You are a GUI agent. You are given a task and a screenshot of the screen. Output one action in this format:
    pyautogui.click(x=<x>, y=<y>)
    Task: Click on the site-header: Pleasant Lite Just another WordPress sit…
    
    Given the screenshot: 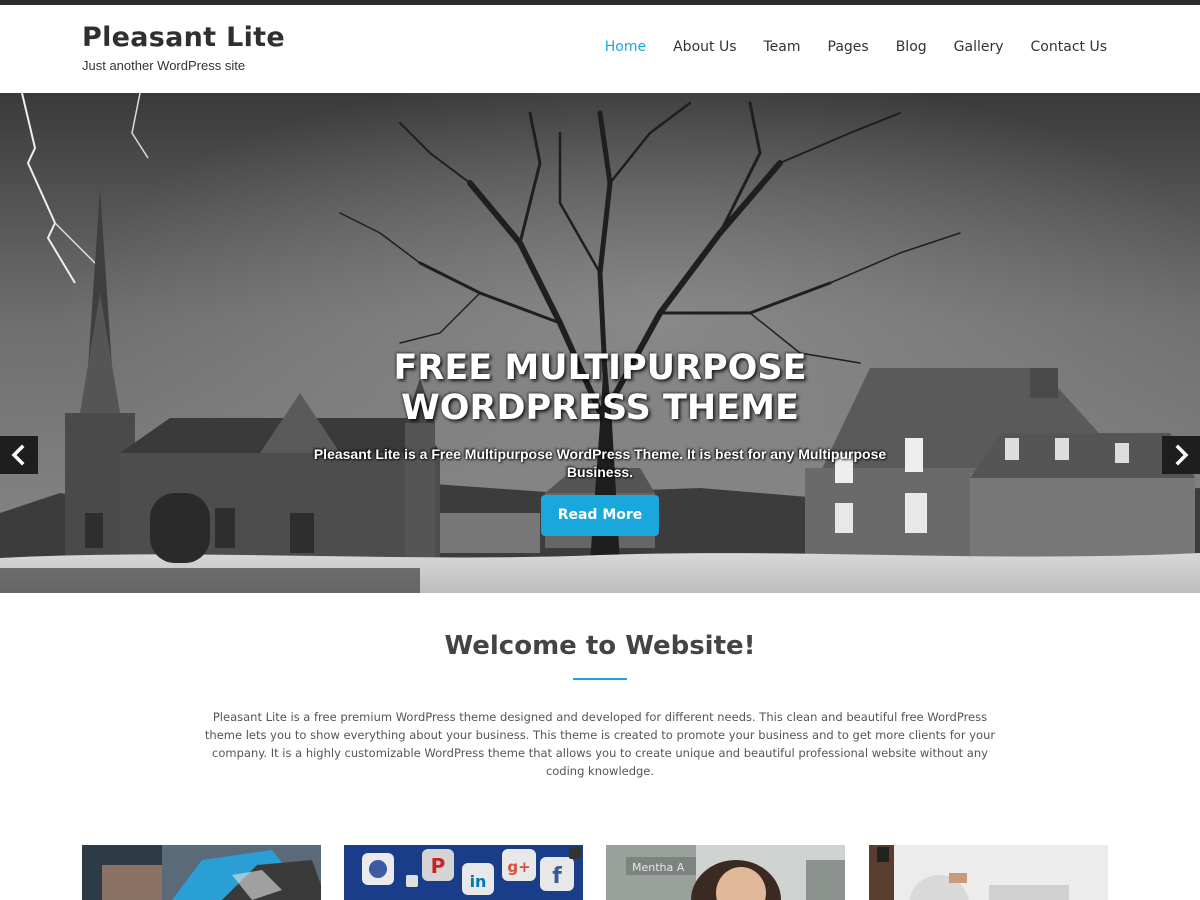 What is the action you would take?
    pyautogui.click(x=600, y=49)
    